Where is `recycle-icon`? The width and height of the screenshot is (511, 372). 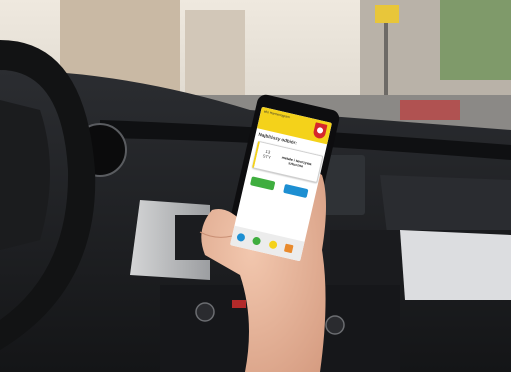
recycle-icon is located at coordinates (256, 241).